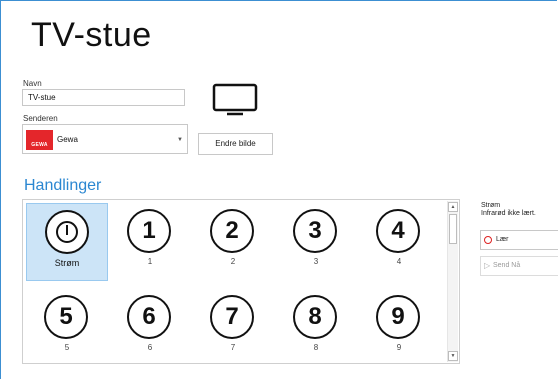 The width and height of the screenshot is (558, 380). I want to click on number-5-icon: 5, so click(66, 317).